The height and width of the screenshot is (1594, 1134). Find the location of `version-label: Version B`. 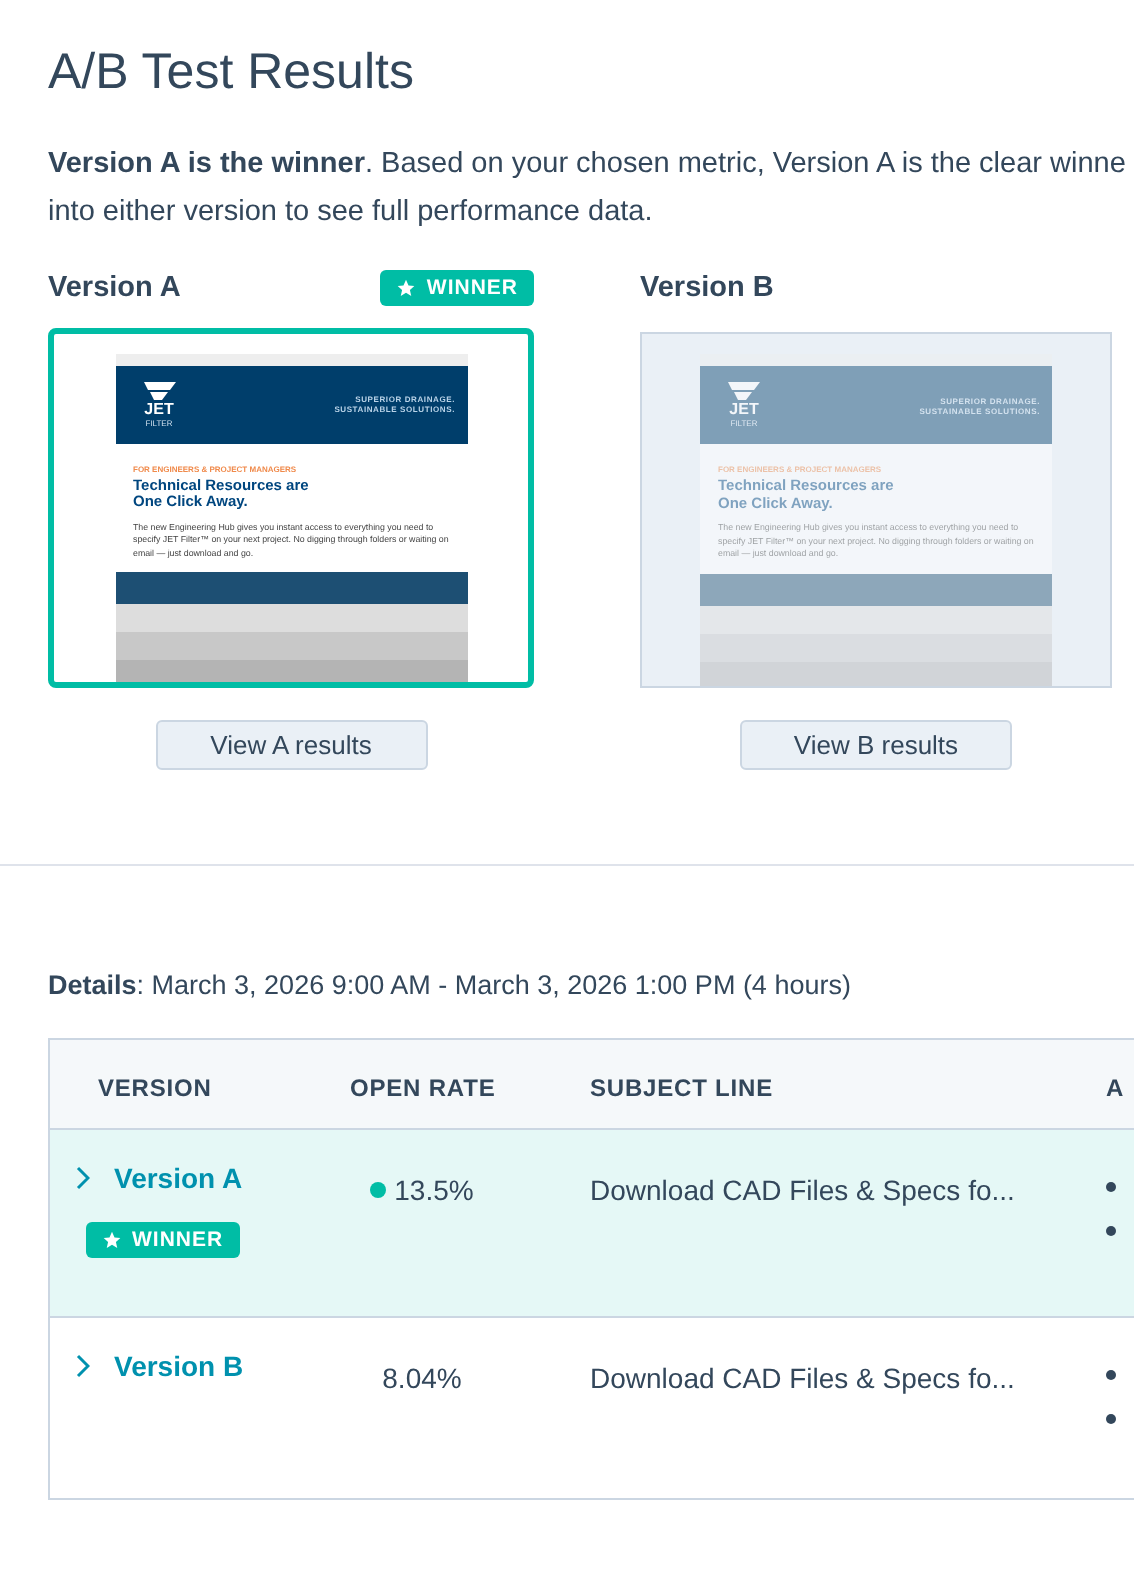

version-label: Version B is located at coordinates (707, 288).